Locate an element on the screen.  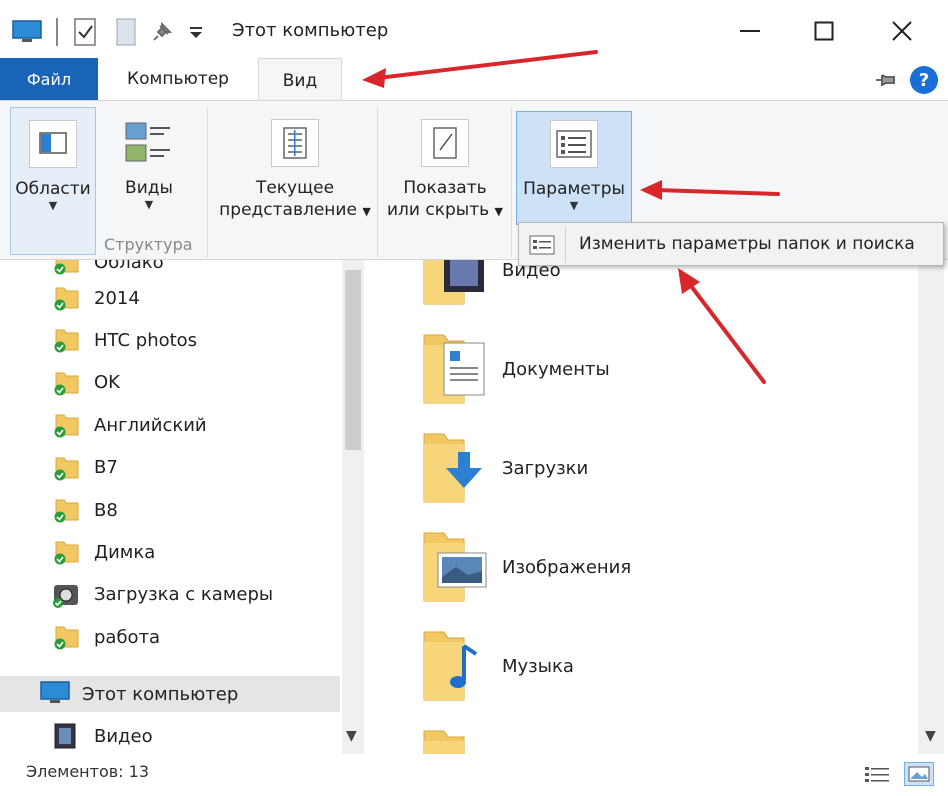
nav-item: В7 is located at coordinates (85, 468).